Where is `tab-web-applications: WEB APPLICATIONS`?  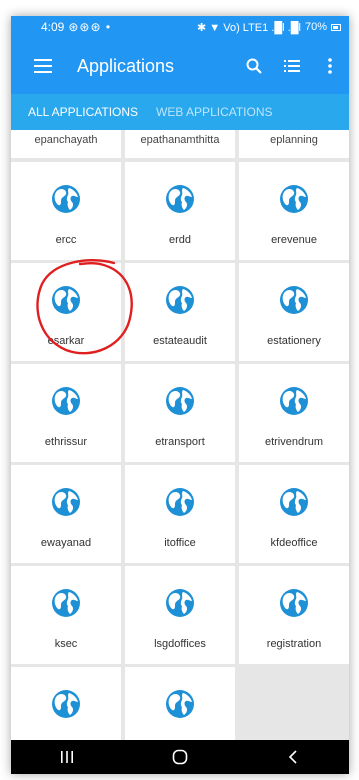
tab-web-applications: WEB APPLICATIONS is located at coordinates (214, 112).